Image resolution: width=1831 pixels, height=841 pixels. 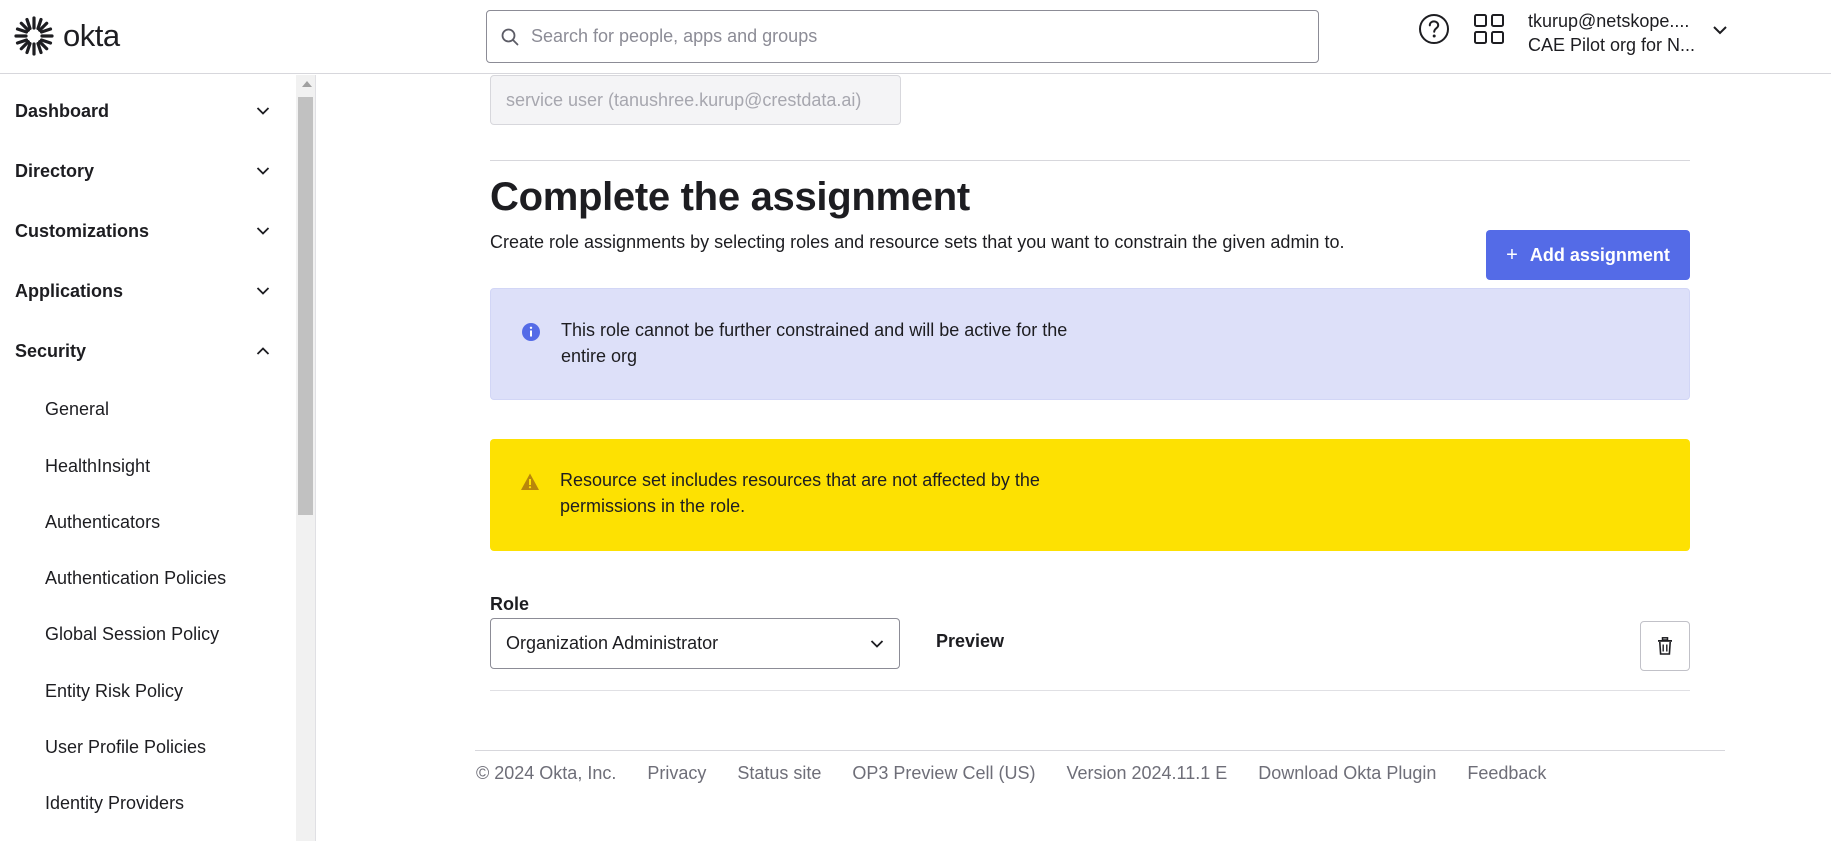 What do you see at coordinates (142, 171) in the screenshot?
I see `sidebar-section-directory: Directory` at bounding box center [142, 171].